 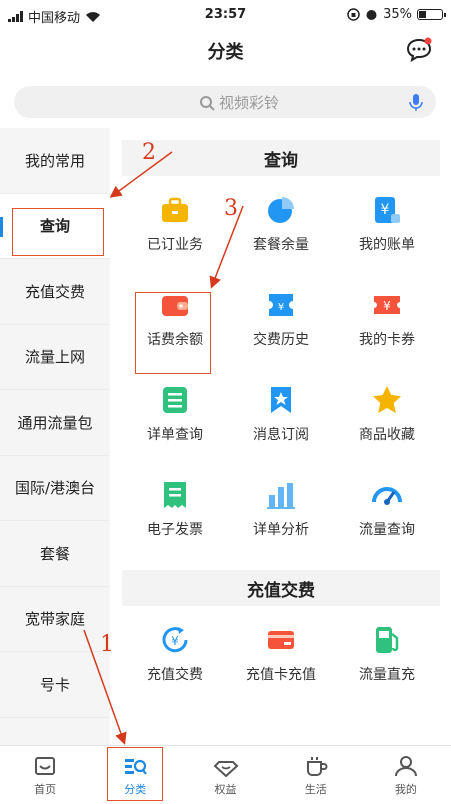 What do you see at coordinates (55, 161) in the screenshot?
I see `sidebar-item: 我的常用` at bounding box center [55, 161].